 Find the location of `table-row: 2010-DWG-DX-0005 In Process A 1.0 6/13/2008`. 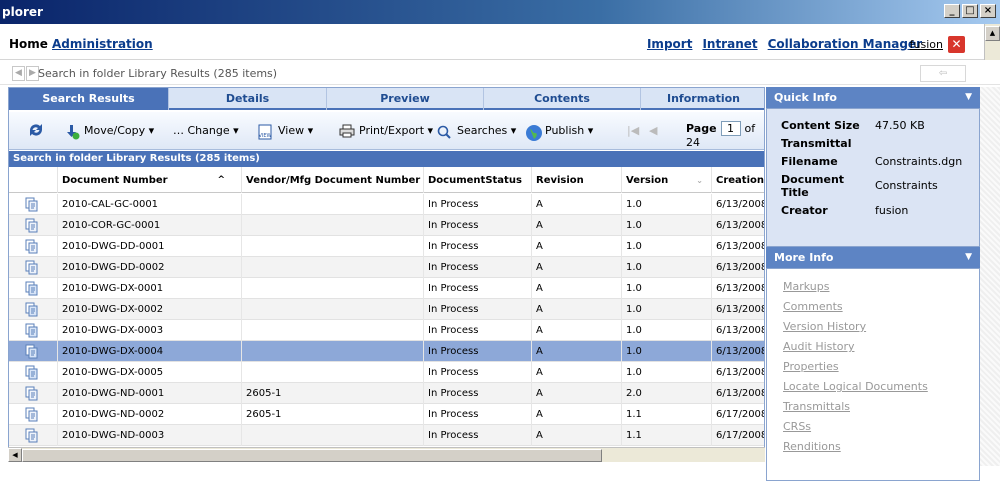

table-row: 2010-DWG-DX-0005 In Process A 1.0 6/13/2008 is located at coordinates (386, 372).